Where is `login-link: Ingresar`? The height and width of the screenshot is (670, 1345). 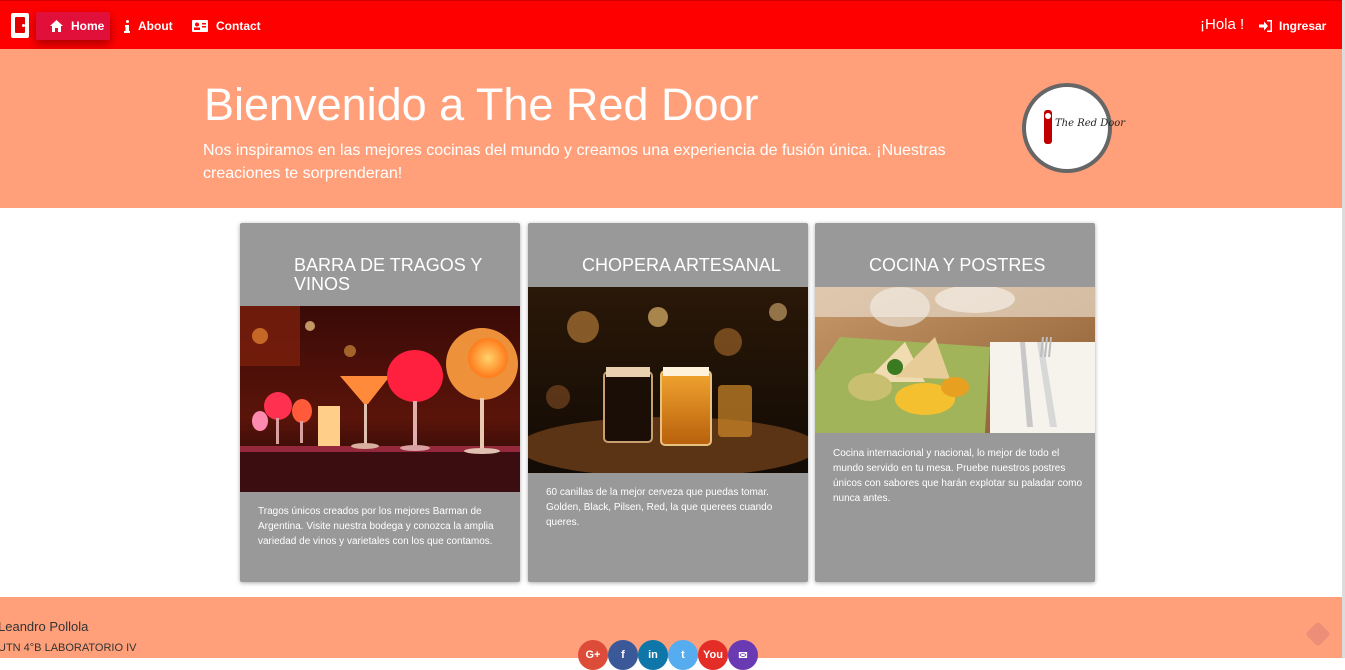 login-link: Ingresar is located at coordinates (1292, 26).